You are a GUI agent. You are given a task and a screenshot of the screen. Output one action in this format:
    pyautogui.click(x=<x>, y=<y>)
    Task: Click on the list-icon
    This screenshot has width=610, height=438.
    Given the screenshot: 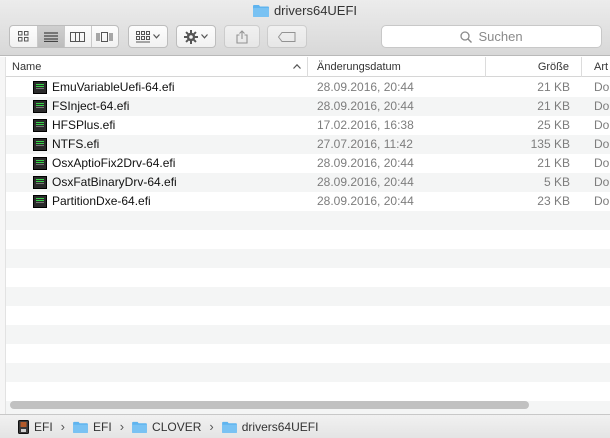 What is the action you would take?
    pyautogui.click(x=51, y=36)
    